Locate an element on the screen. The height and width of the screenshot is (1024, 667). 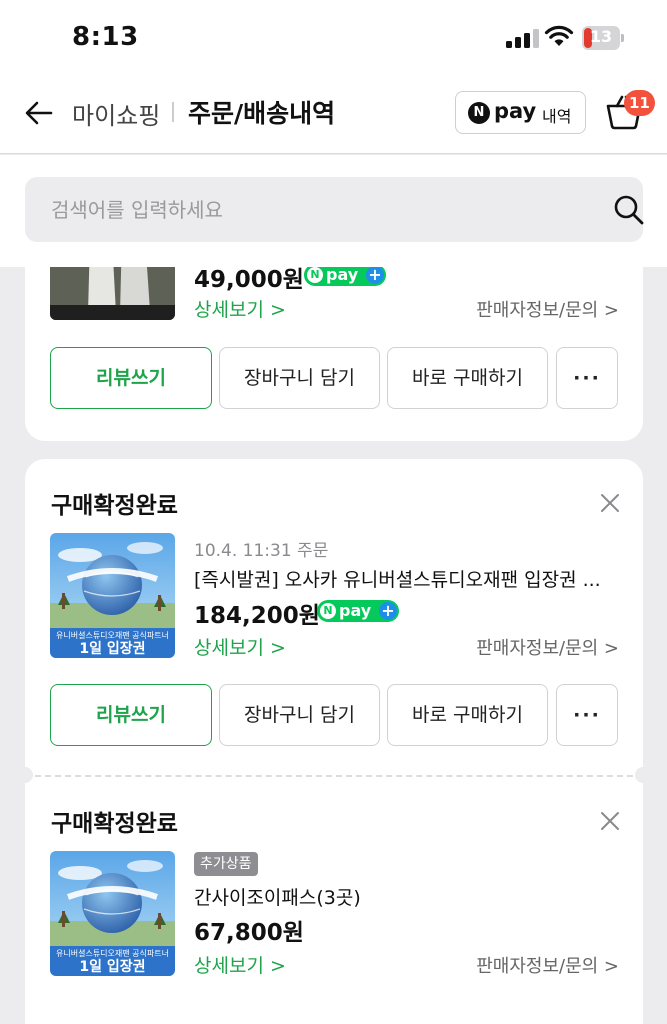
status-bar: 8:13 13 is located at coordinates (333, 38).